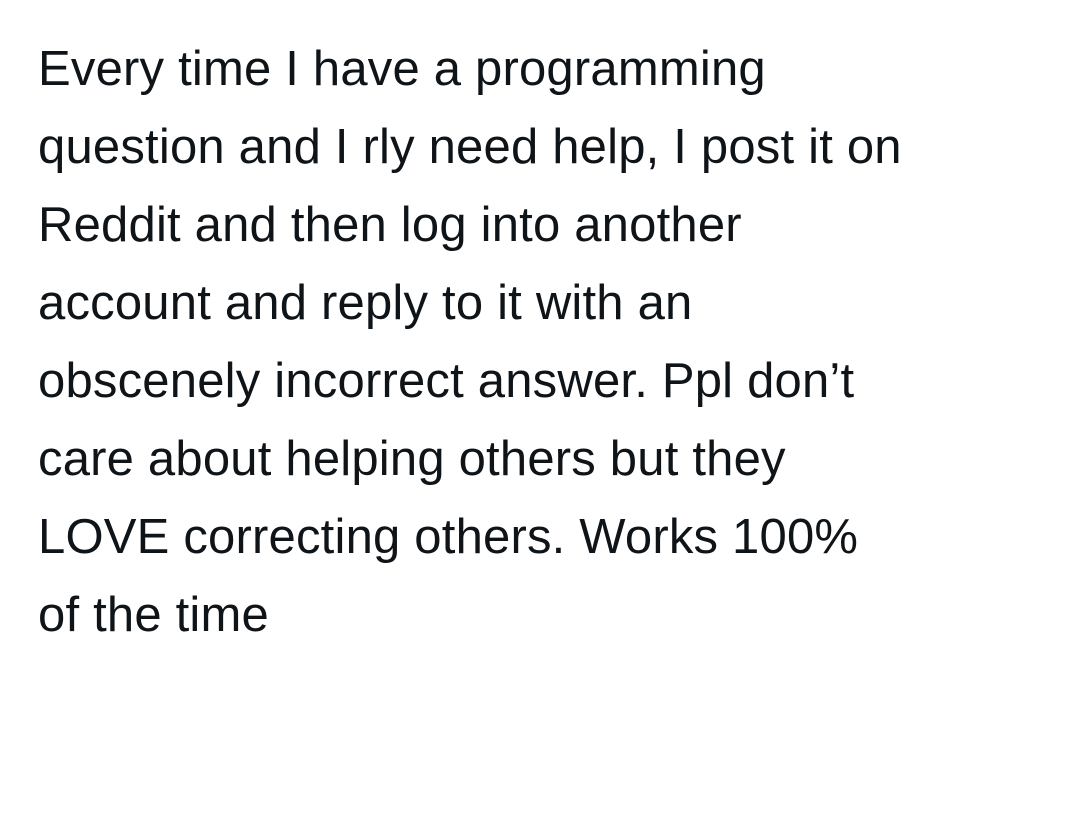  I want to click on tweet-text-line: account and reply to it with an, so click(365, 303).